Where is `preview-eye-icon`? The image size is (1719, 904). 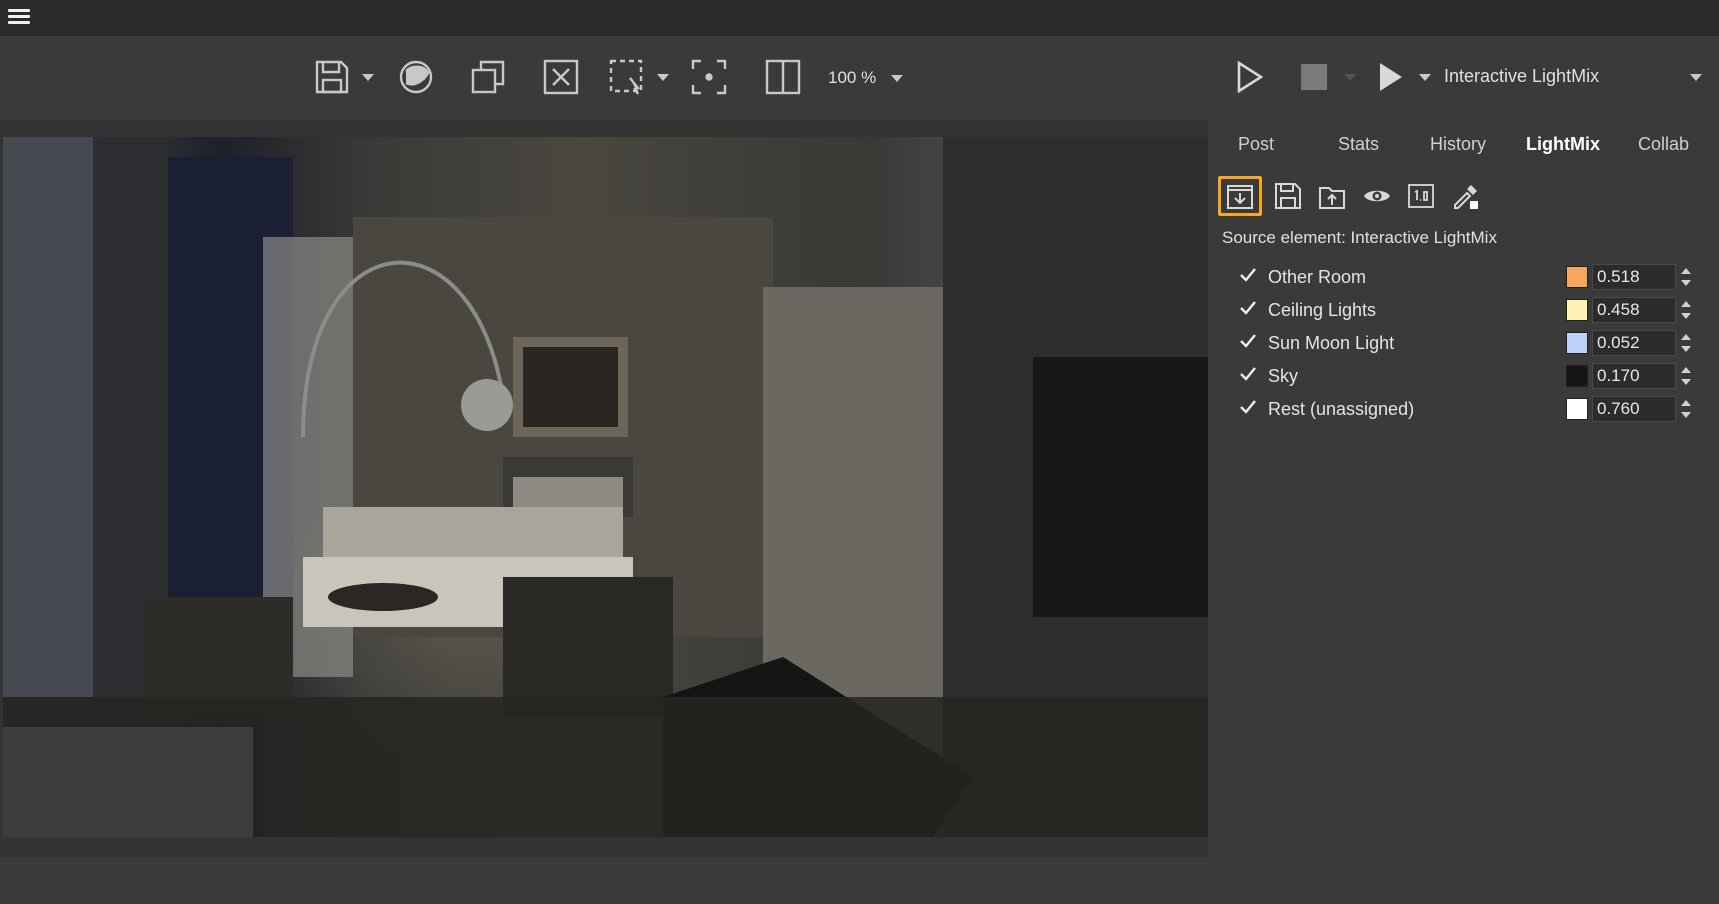
preview-eye-icon is located at coordinates (1377, 196).